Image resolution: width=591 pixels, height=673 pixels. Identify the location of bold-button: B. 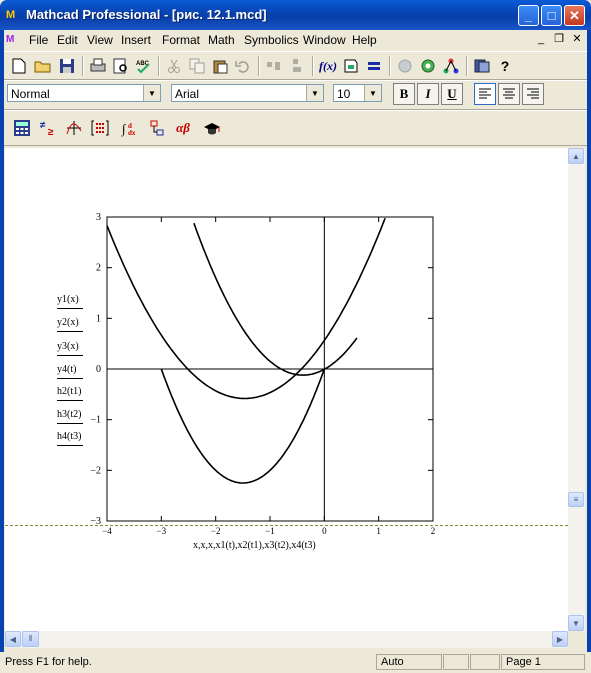
(404, 94).